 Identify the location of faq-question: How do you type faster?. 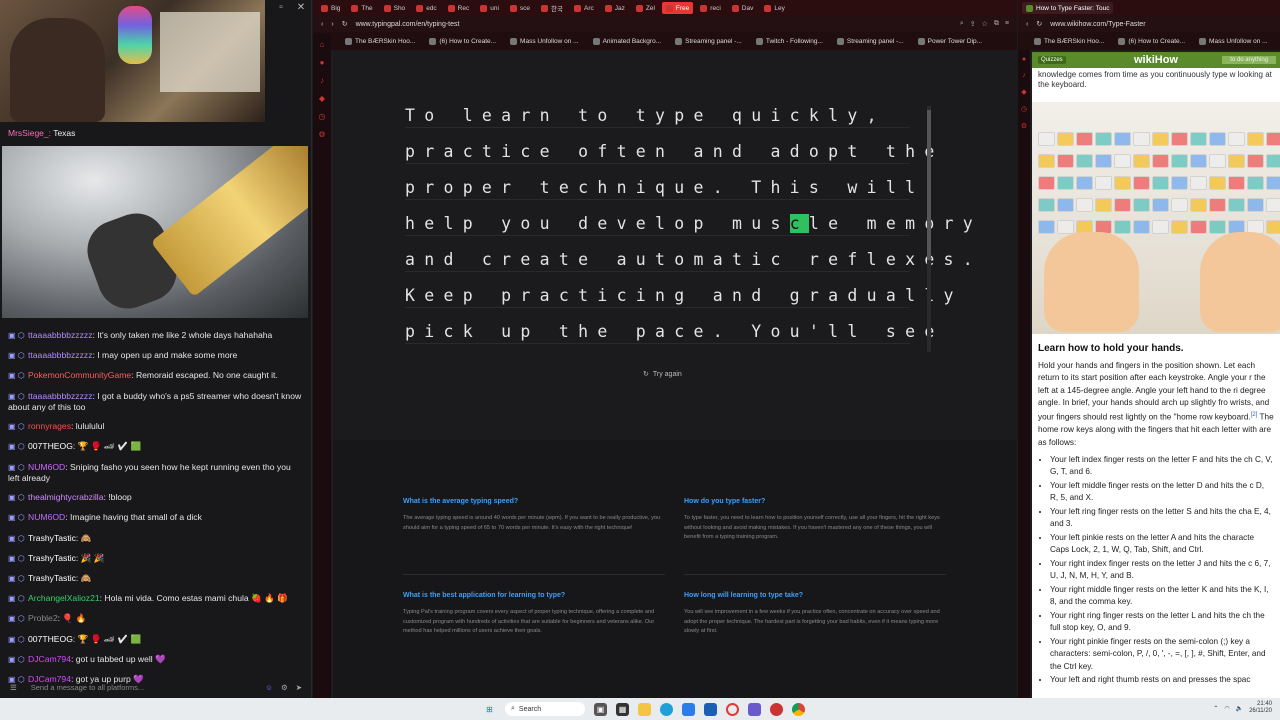
(815, 501).